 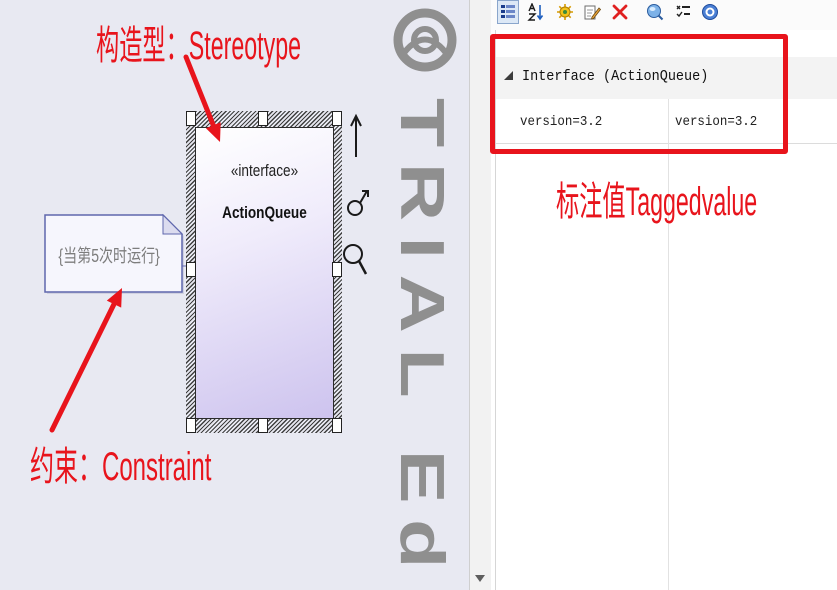 I want to click on tag-properties-icon, so click(x=655, y=12).